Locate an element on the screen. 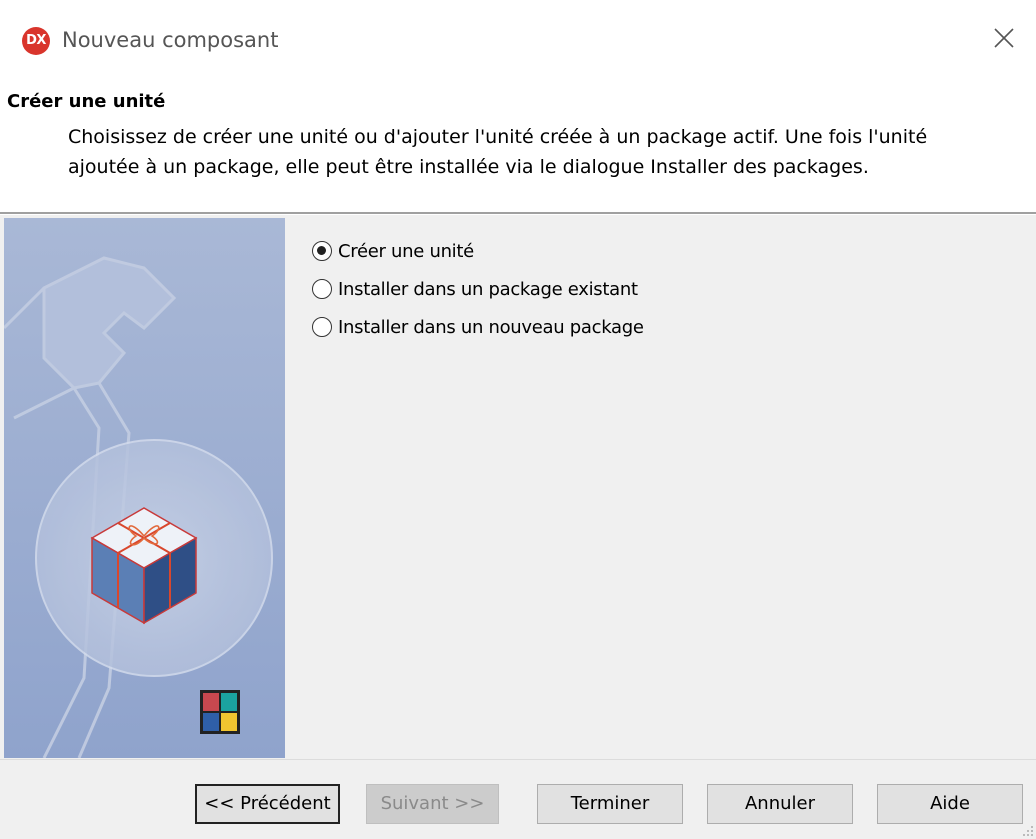  window-title: Nouveau composant is located at coordinates (170, 40).